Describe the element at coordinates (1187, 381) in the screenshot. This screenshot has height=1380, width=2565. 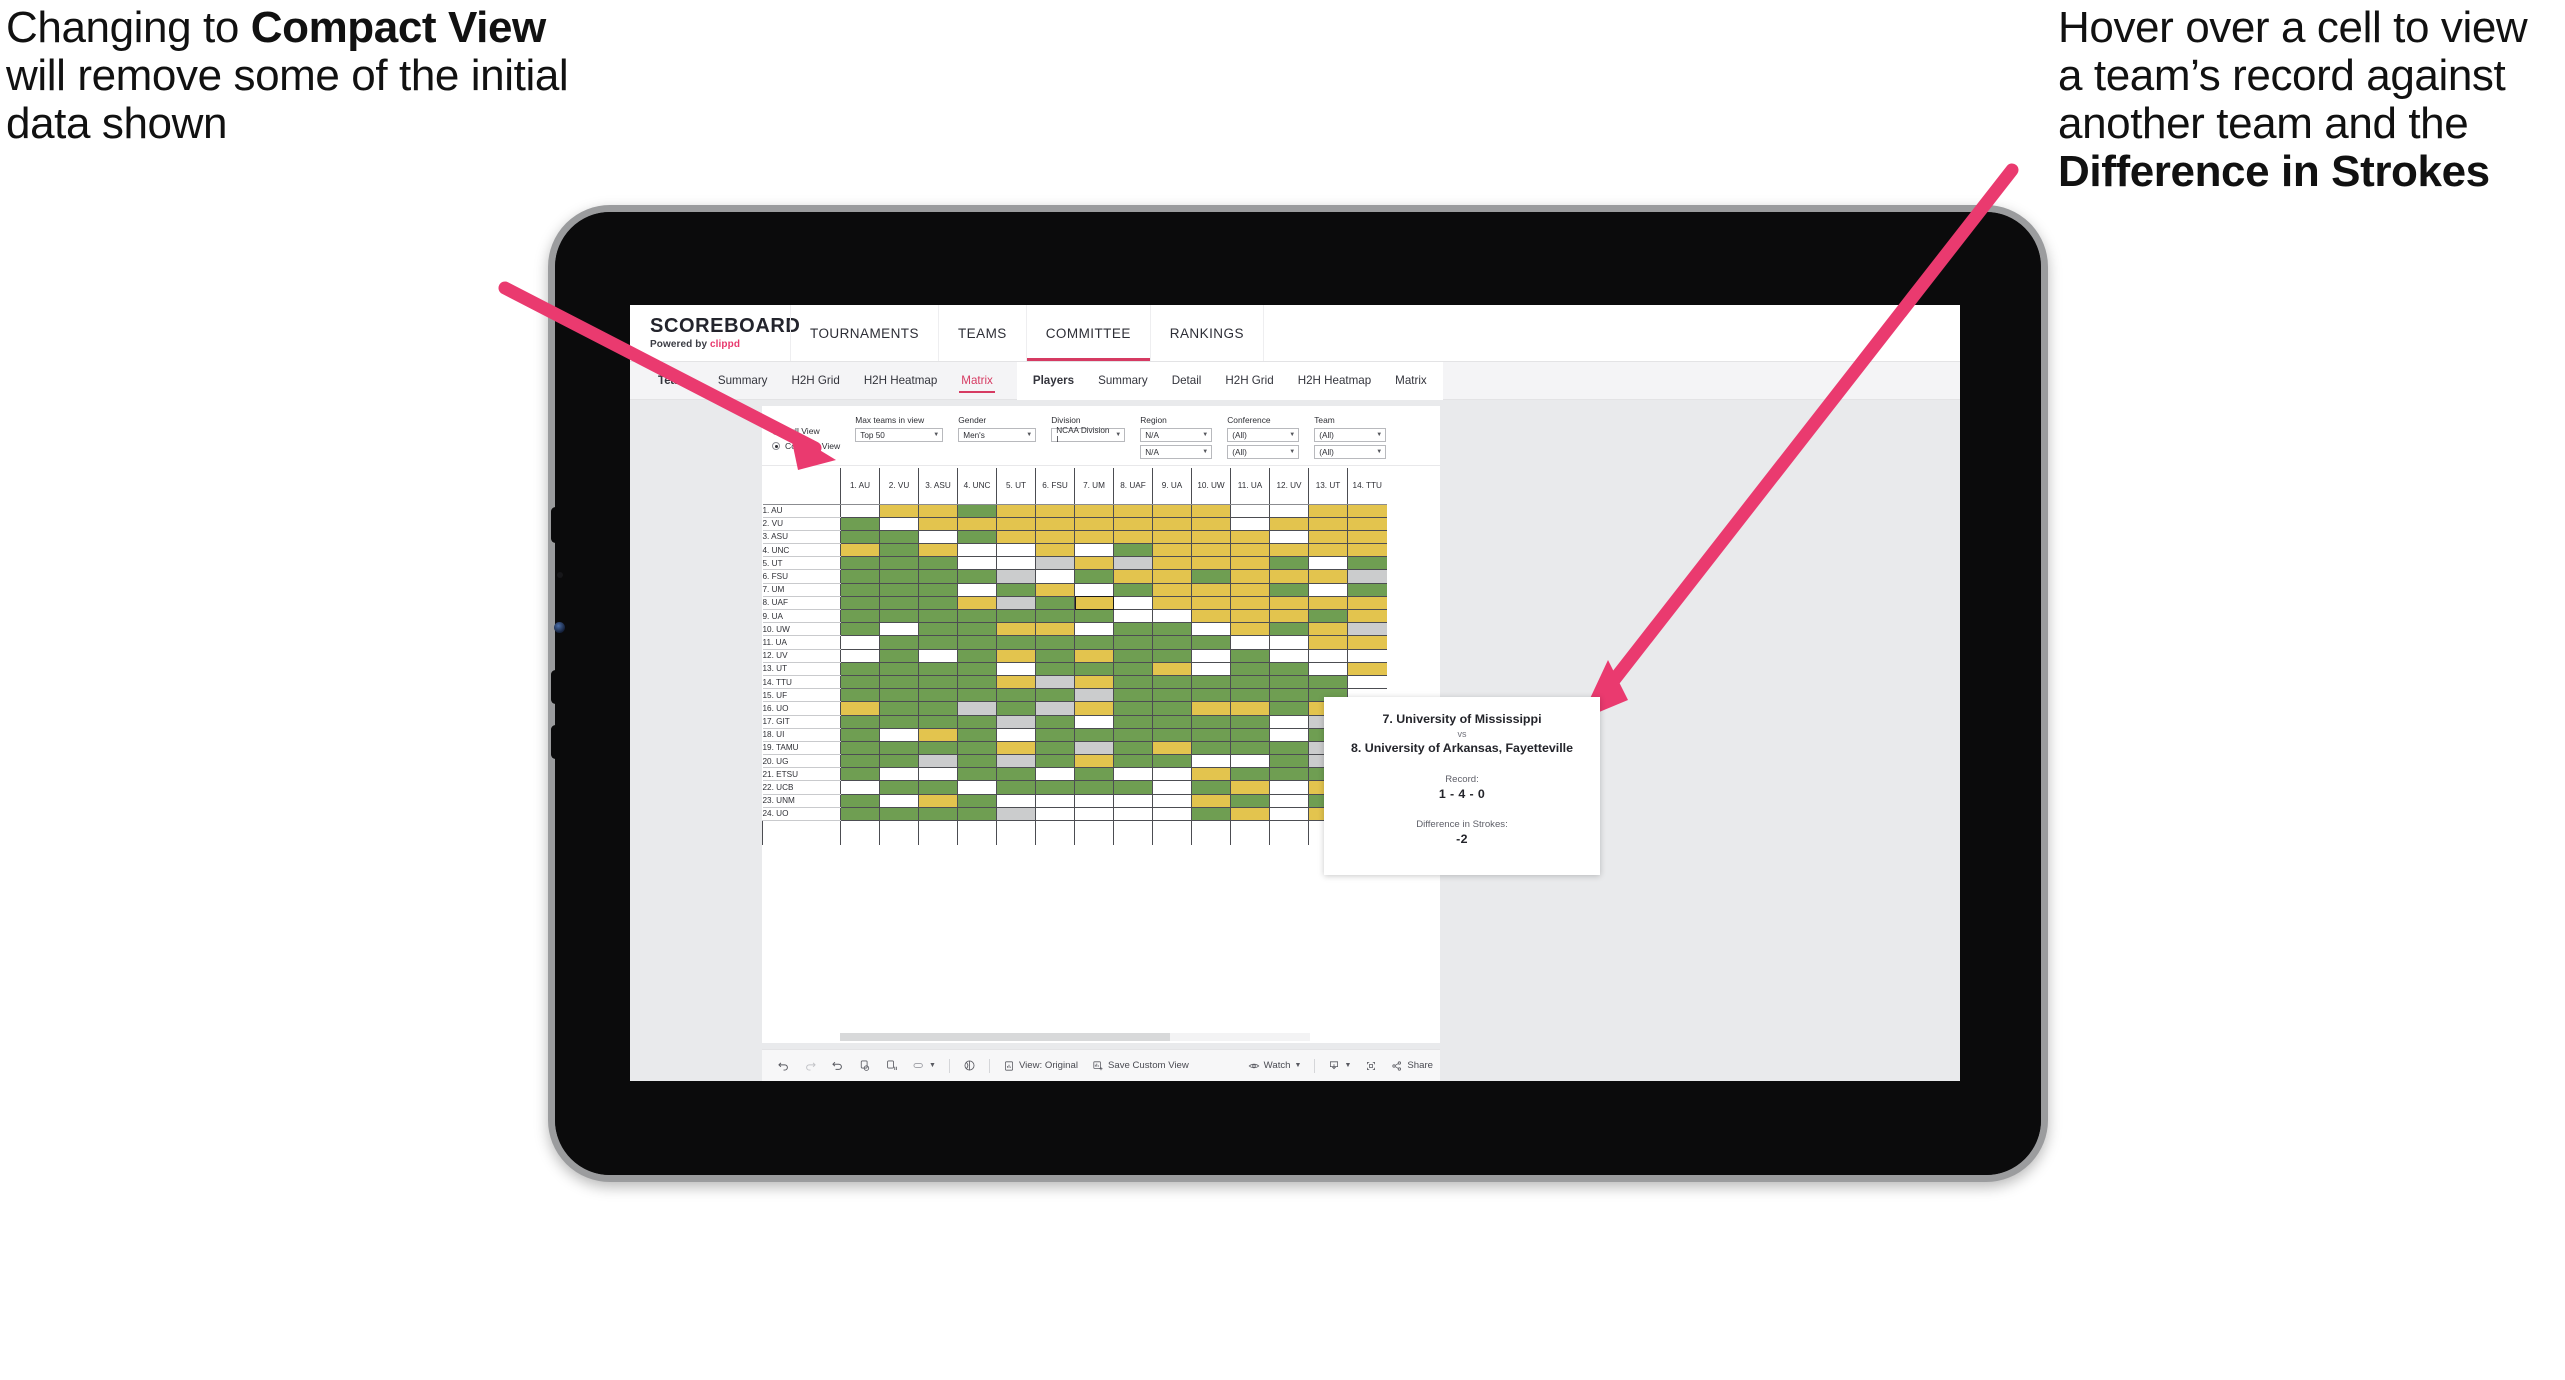
I see `subnav-players-detail: Detail` at that location.